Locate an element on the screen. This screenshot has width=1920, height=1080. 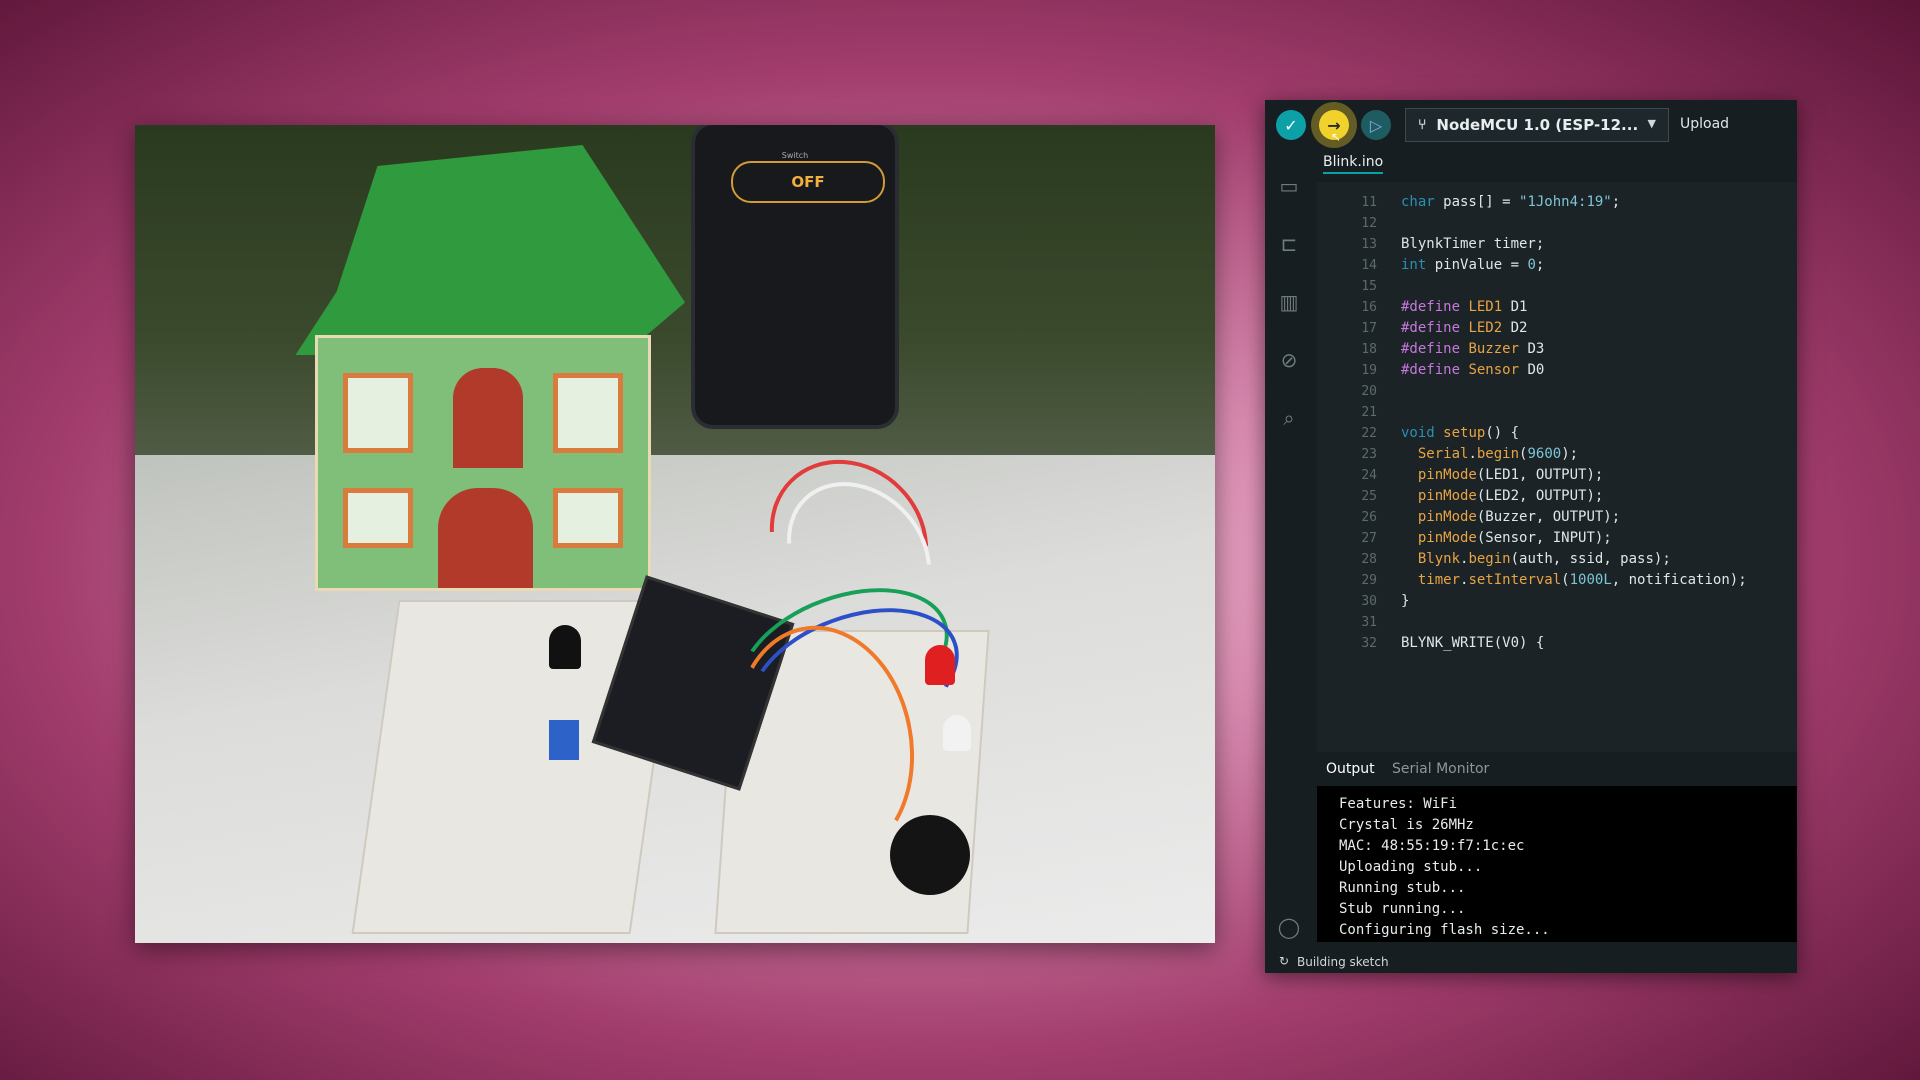
upload-tooltip: Upload is located at coordinates (1705, 124).